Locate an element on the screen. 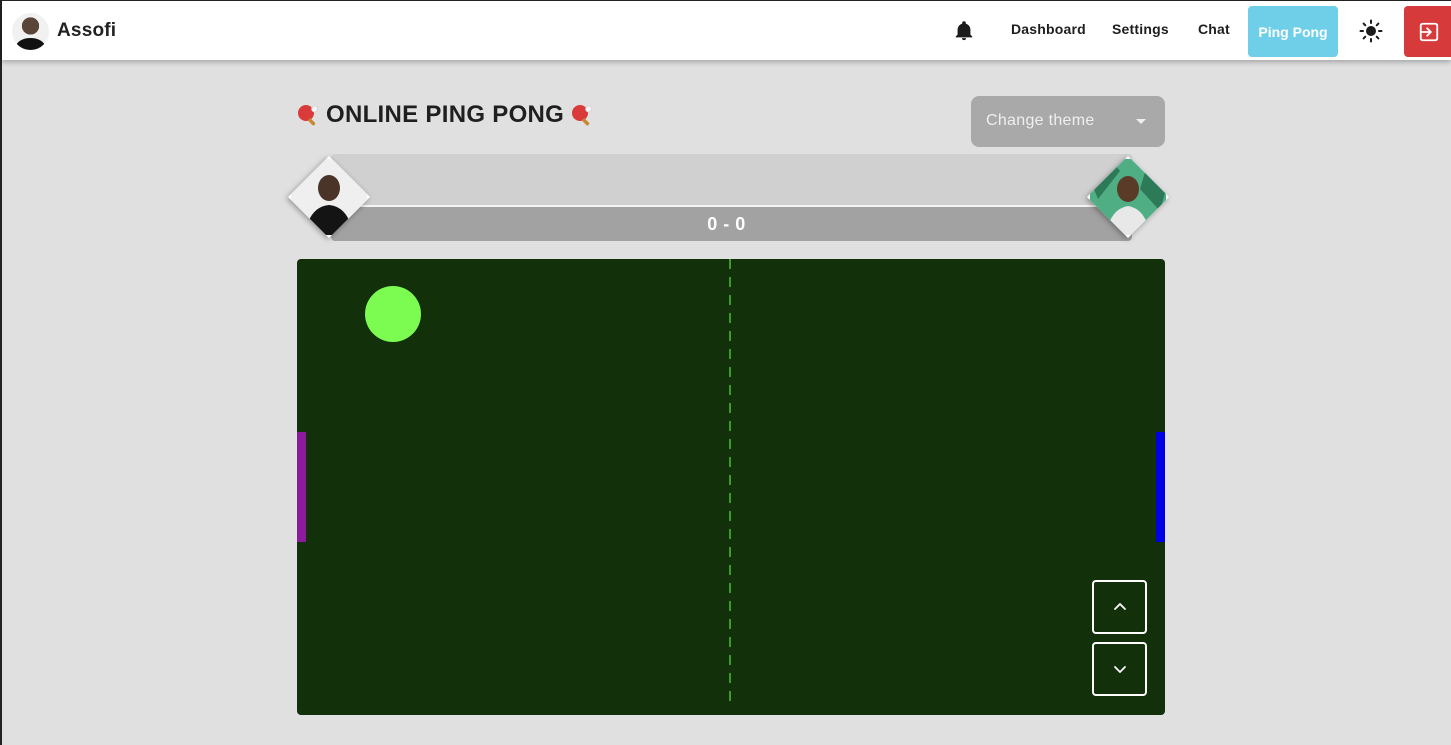 The image size is (1451, 745). theme-select-placeholder: Change theme is located at coordinates (1040, 120).